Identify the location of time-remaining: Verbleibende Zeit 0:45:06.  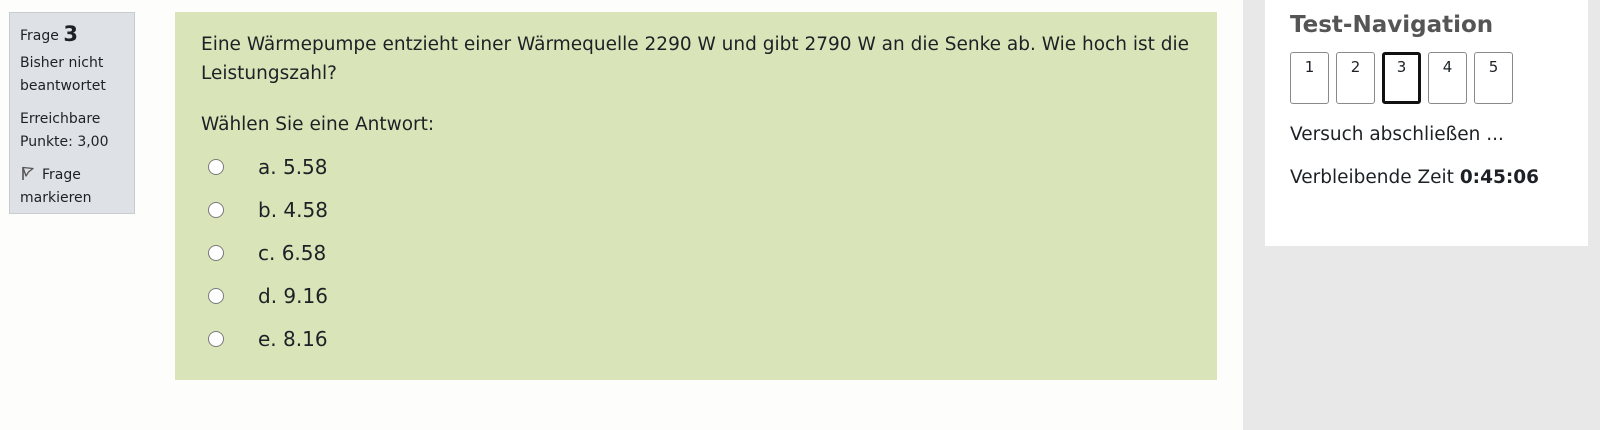
(1439, 177).